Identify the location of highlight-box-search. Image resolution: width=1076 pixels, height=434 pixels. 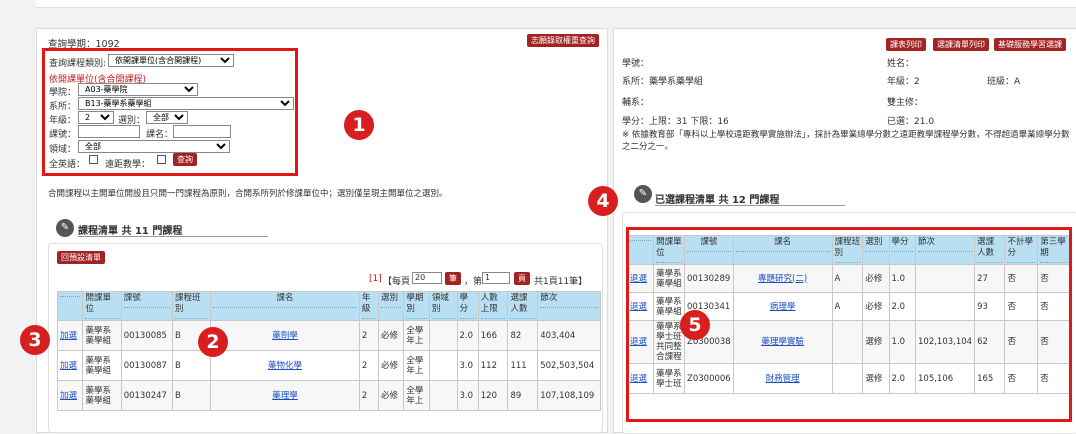
(170, 112).